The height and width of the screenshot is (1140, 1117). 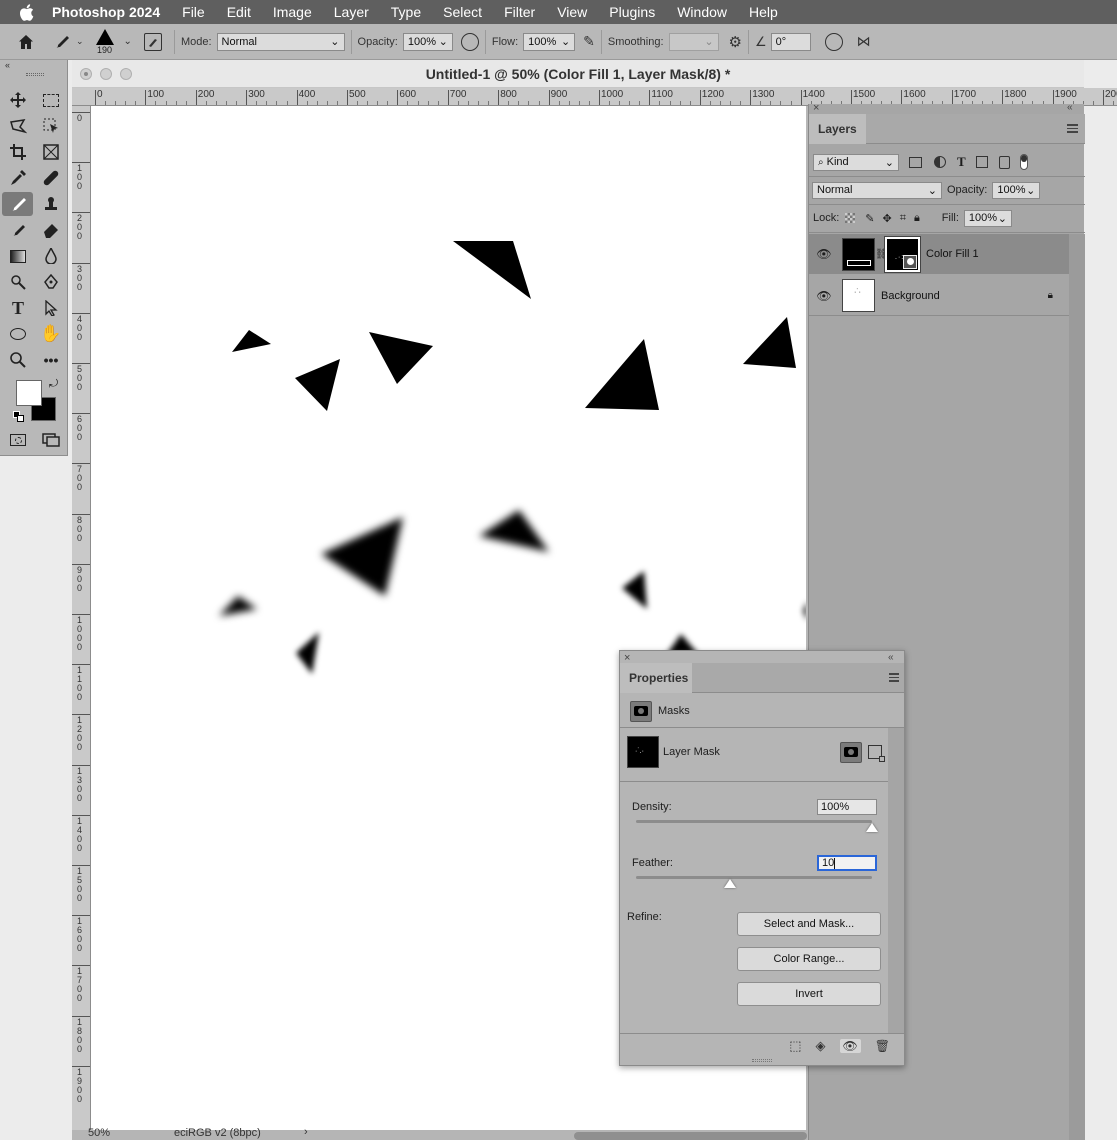 I want to click on type-tool-icon: T, so click(x=18, y=308).